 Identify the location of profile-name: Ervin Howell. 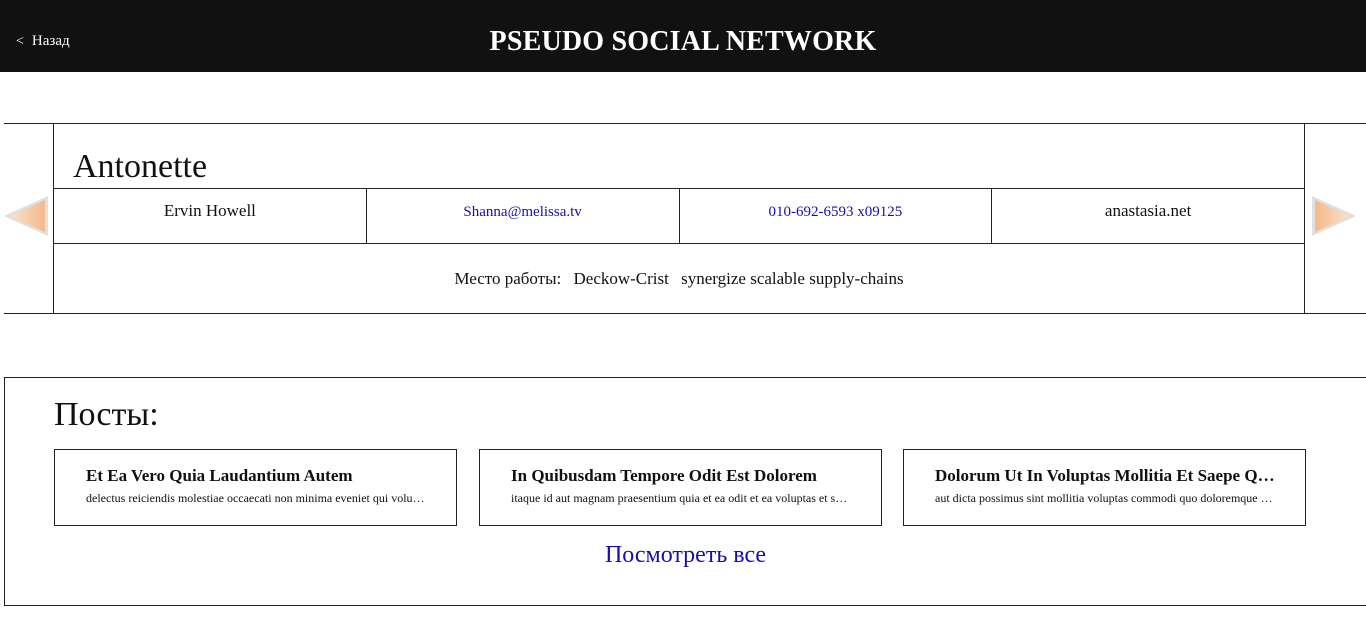
(210, 216).